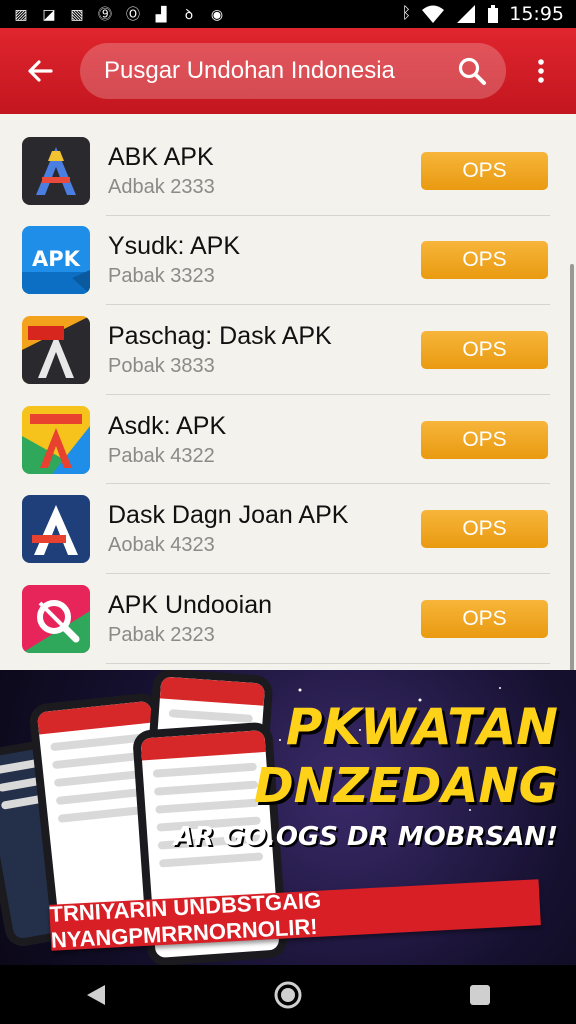 The height and width of the screenshot is (1024, 576). Describe the element at coordinates (280, 71) in the screenshot. I see `search-query: Pusgar Undohan Indonesia` at that location.